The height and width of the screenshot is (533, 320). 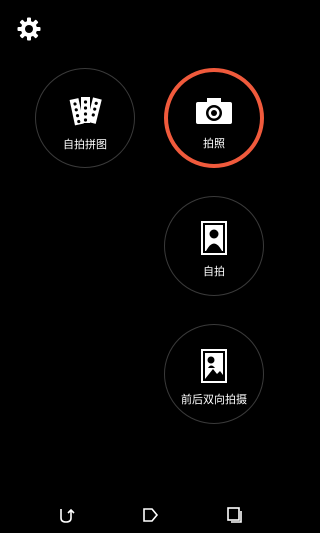 What do you see at coordinates (214, 271) in the screenshot?
I see `mode-selfie-label: 自拍` at bounding box center [214, 271].